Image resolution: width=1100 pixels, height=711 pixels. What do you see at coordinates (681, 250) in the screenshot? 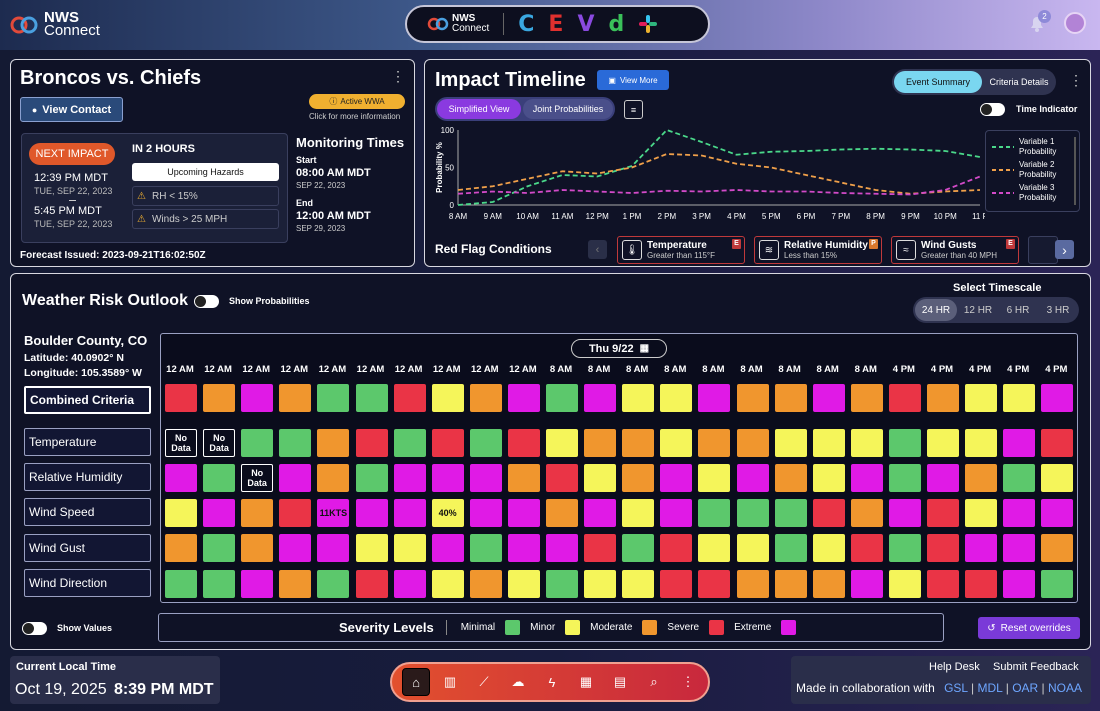
I see `red-flag-temperature: 🌡 Temperature Greater than 115°F E` at bounding box center [681, 250].